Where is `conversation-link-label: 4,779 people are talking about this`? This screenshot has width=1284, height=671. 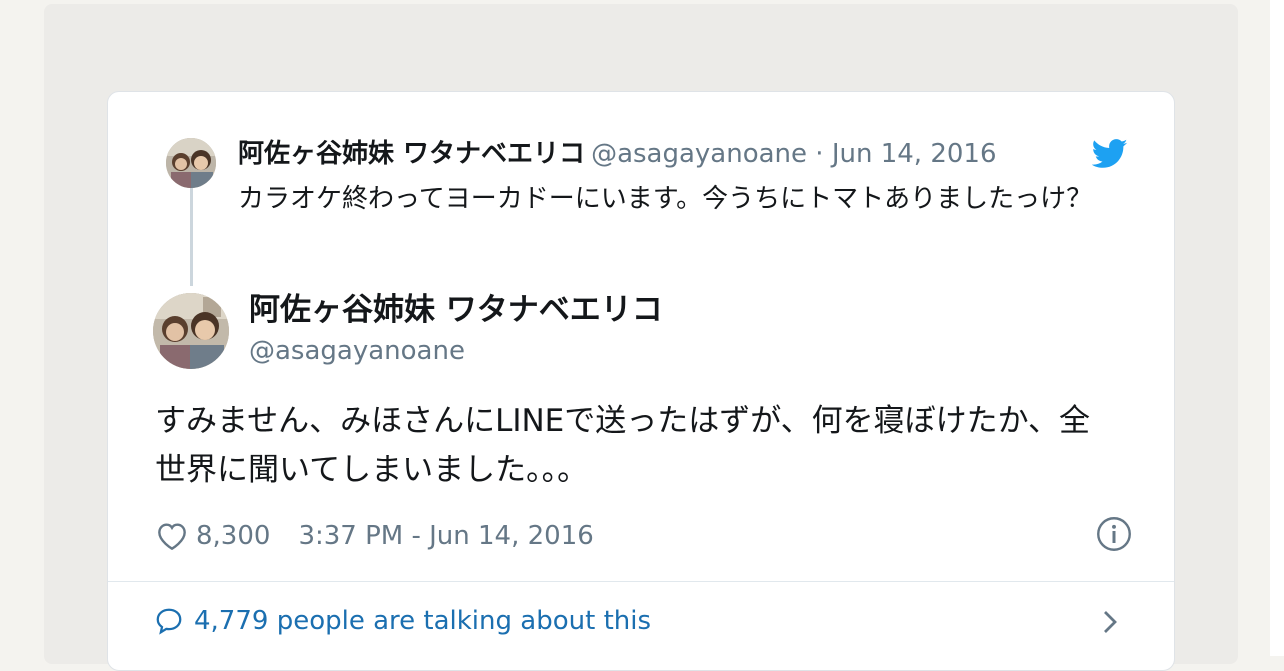
conversation-link-label: 4,779 people are talking about this is located at coordinates (422, 621).